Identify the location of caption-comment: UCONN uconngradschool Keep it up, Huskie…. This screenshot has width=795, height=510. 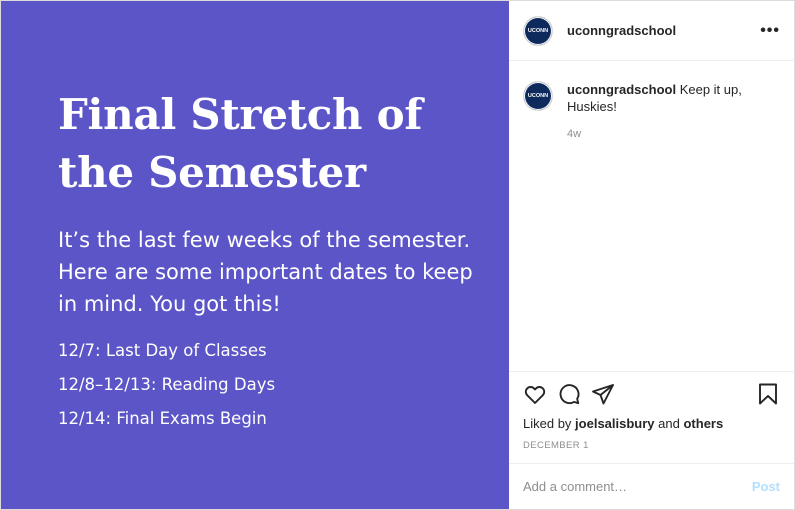
(651, 112).